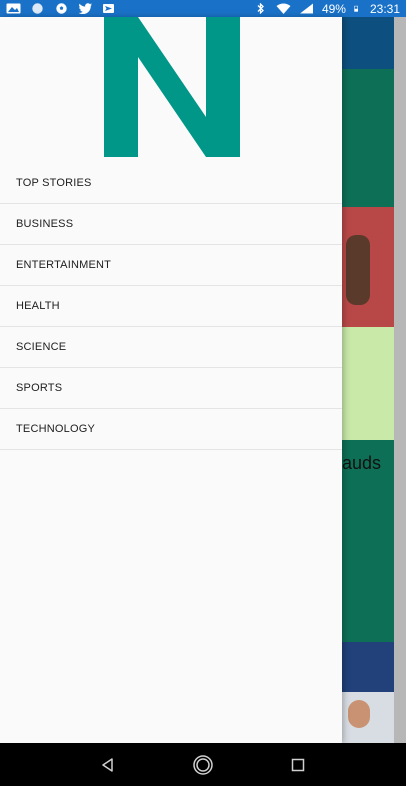 This screenshot has width=406, height=786. I want to click on back-icon, so click(107, 764).